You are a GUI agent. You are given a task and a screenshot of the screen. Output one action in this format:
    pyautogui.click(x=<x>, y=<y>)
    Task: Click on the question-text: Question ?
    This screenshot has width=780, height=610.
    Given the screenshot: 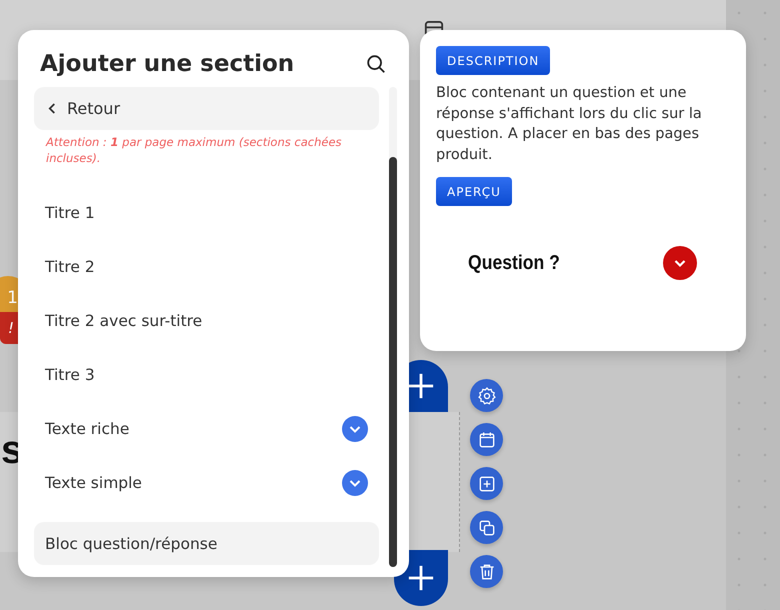 What is the action you would take?
    pyautogui.click(x=514, y=263)
    